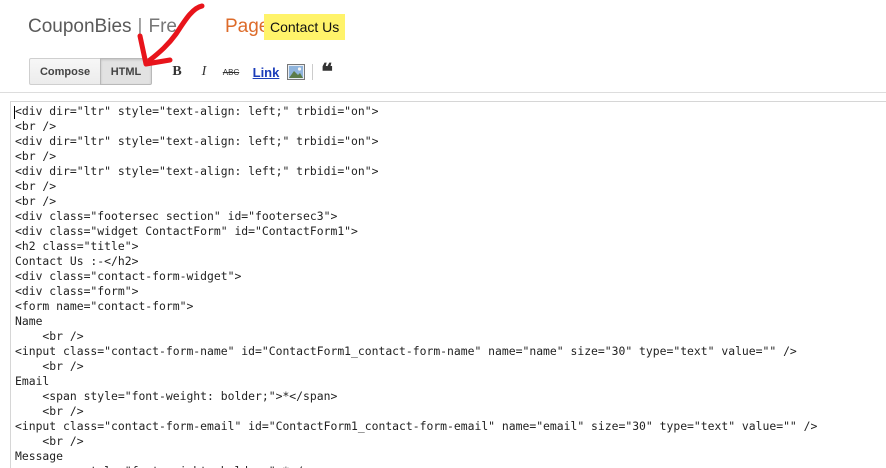 This screenshot has width=886, height=468. I want to click on code-line: Name, so click(29, 321).